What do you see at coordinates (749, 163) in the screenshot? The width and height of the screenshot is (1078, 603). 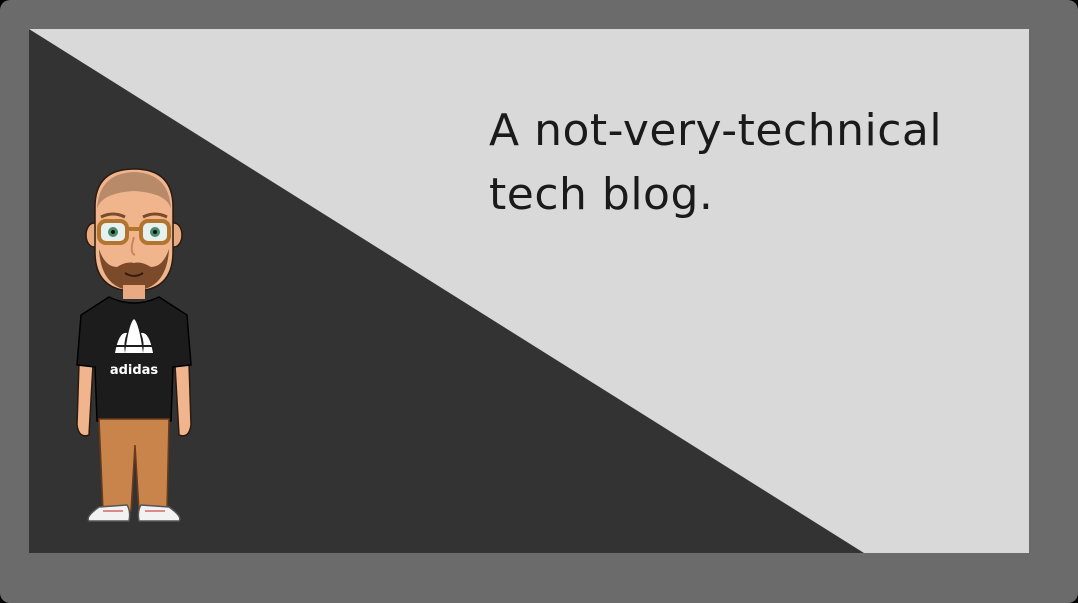 I see `tagline: A not-very-technical tech blog.` at bounding box center [749, 163].